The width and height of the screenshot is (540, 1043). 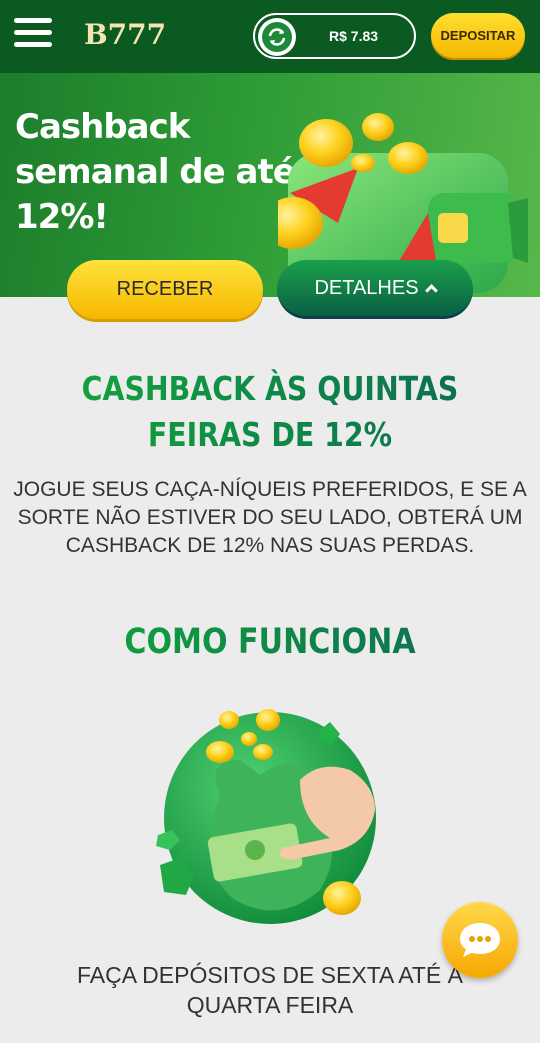 What do you see at coordinates (155, 172) in the screenshot?
I see `banner-title: Cashback semanal de até 12%!` at bounding box center [155, 172].